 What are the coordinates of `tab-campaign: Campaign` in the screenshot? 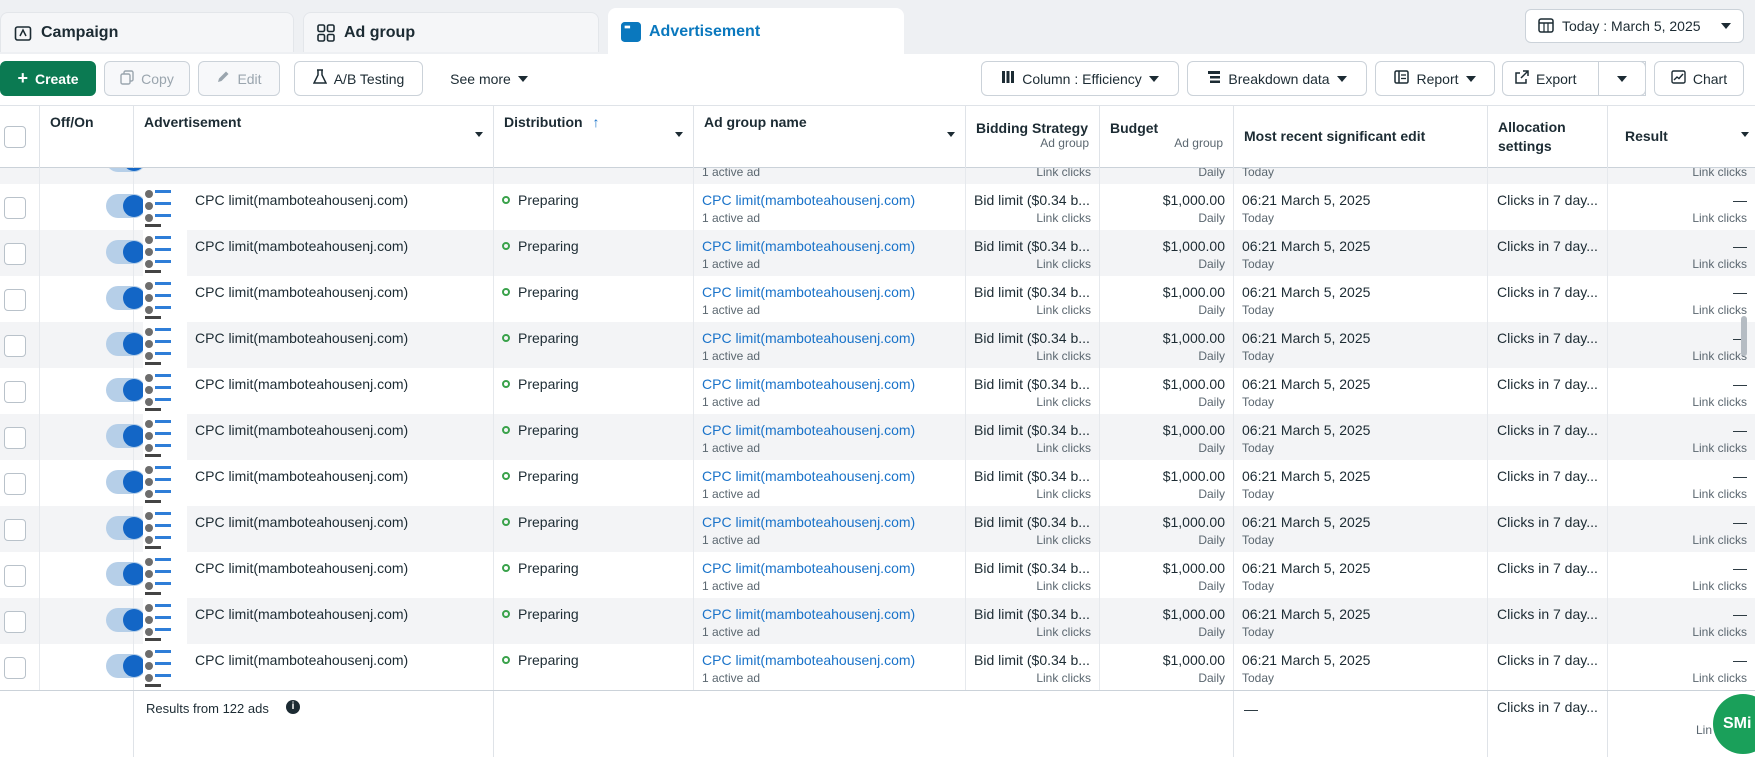 It's located at (147, 32).